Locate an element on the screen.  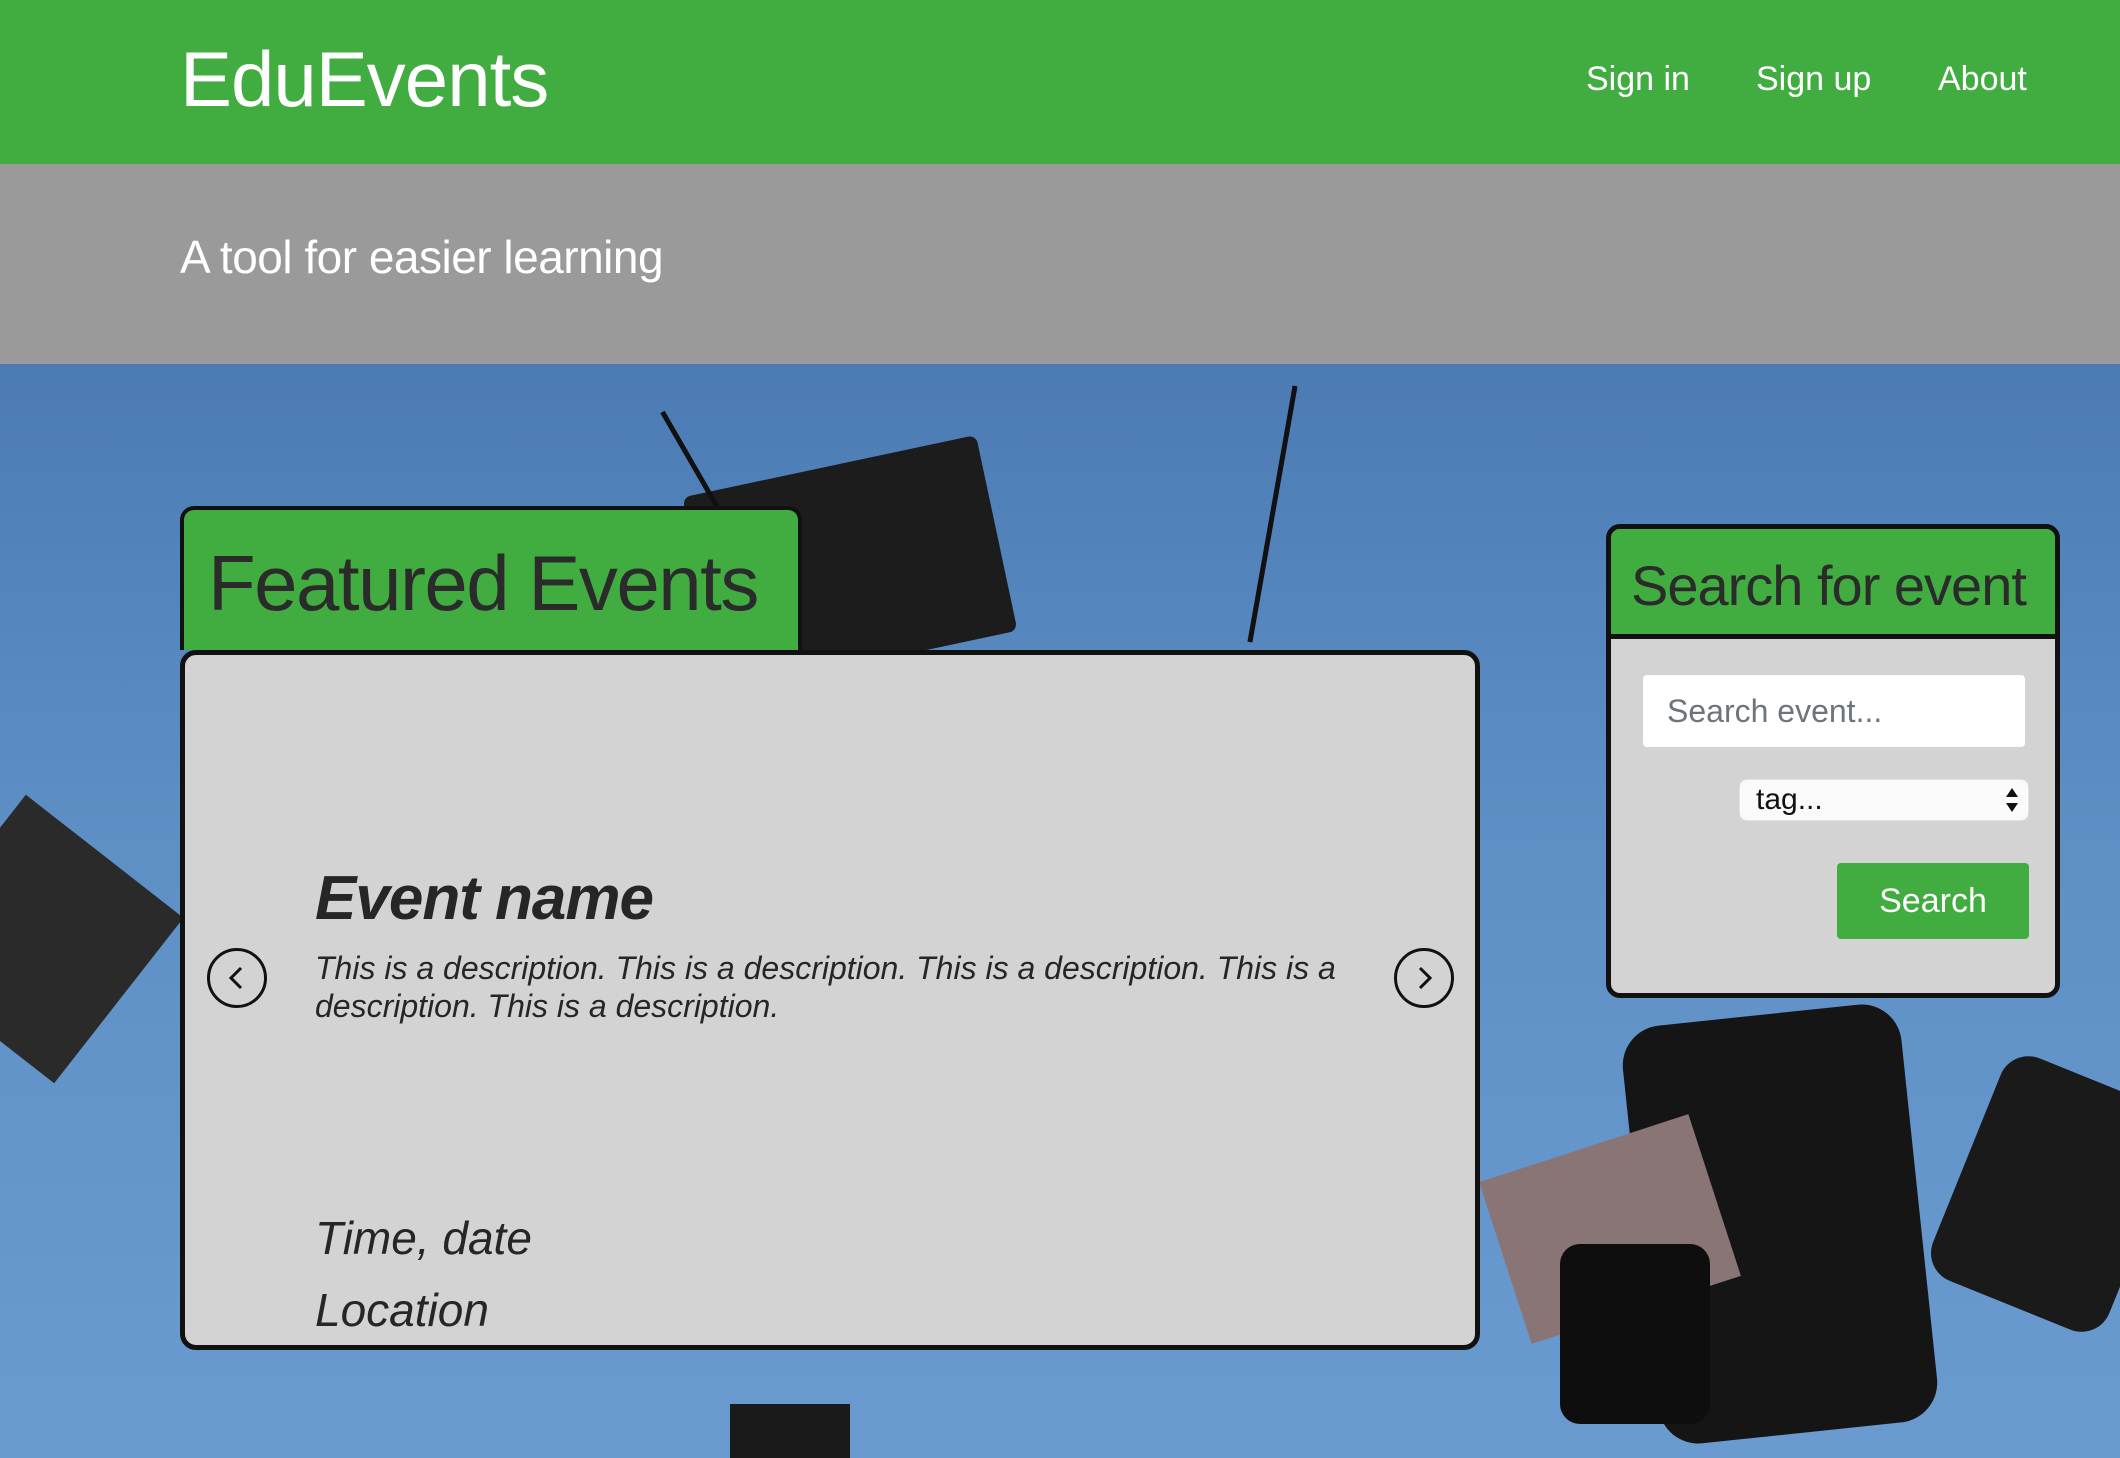
carousel-prev-button is located at coordinates (237, 978).